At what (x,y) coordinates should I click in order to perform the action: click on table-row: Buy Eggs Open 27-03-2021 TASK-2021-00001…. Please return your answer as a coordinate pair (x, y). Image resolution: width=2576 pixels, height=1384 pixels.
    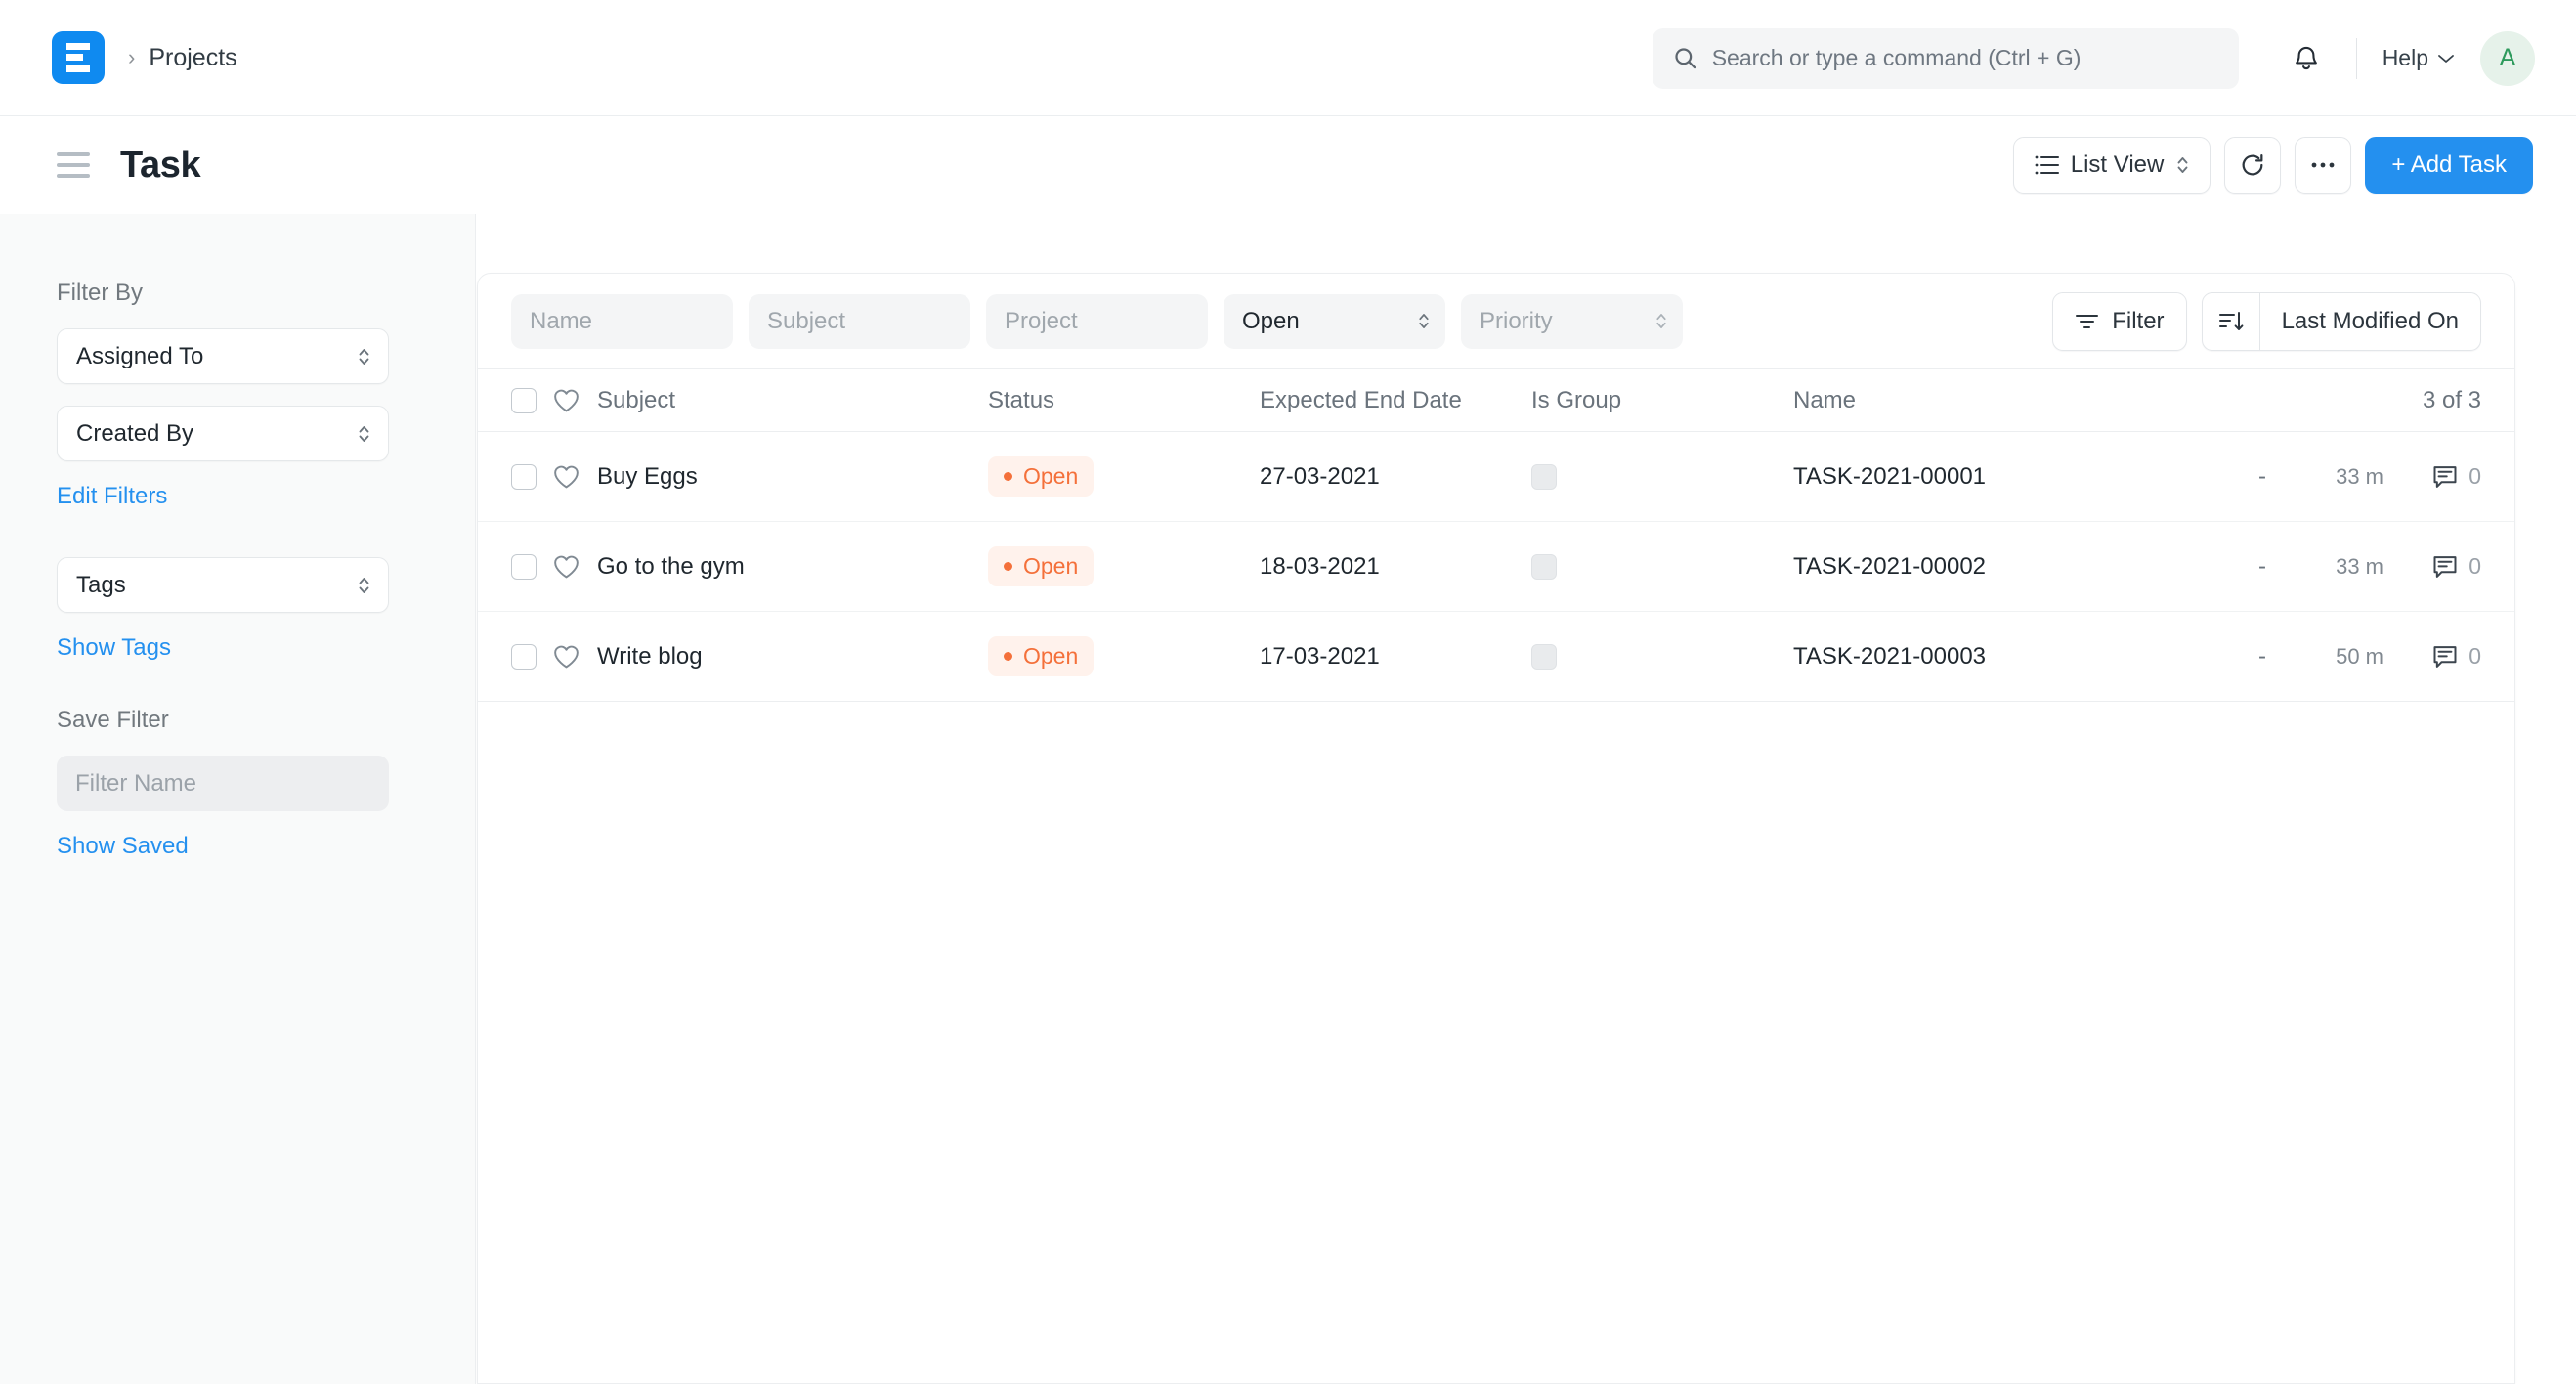
    Looking at the image, I should click on (1496, 477).